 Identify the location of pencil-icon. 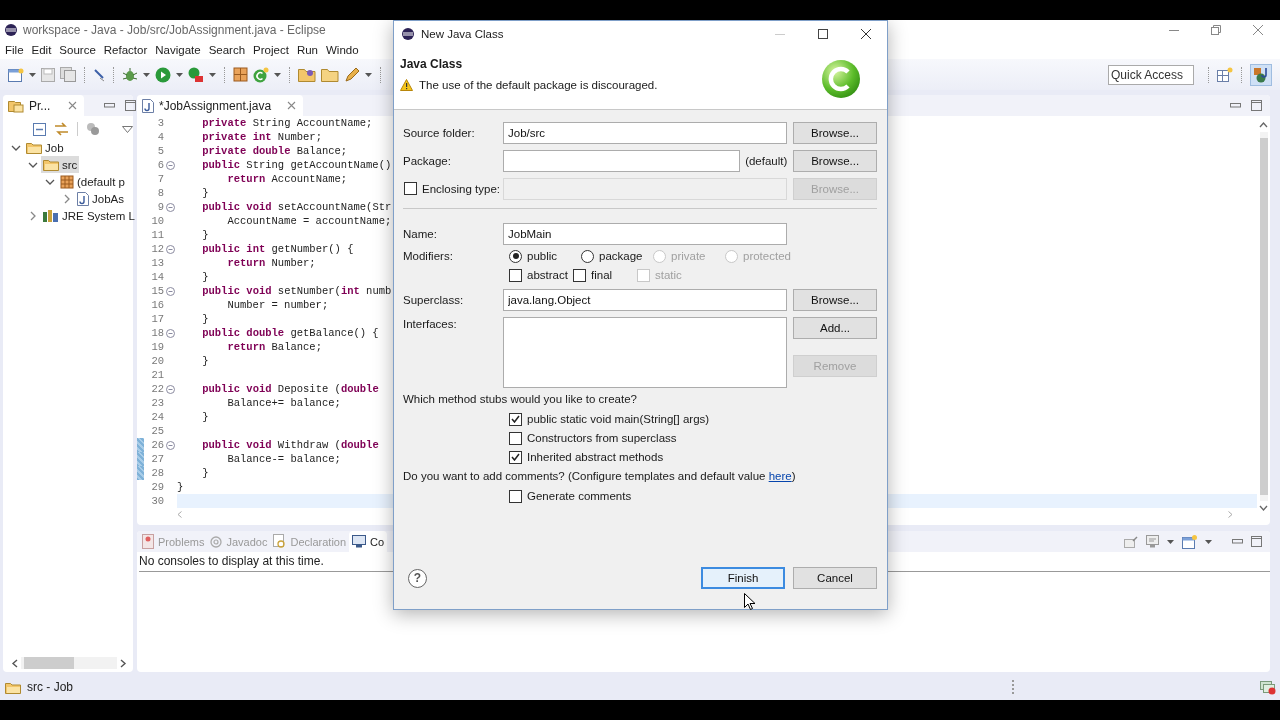
(352, 74).